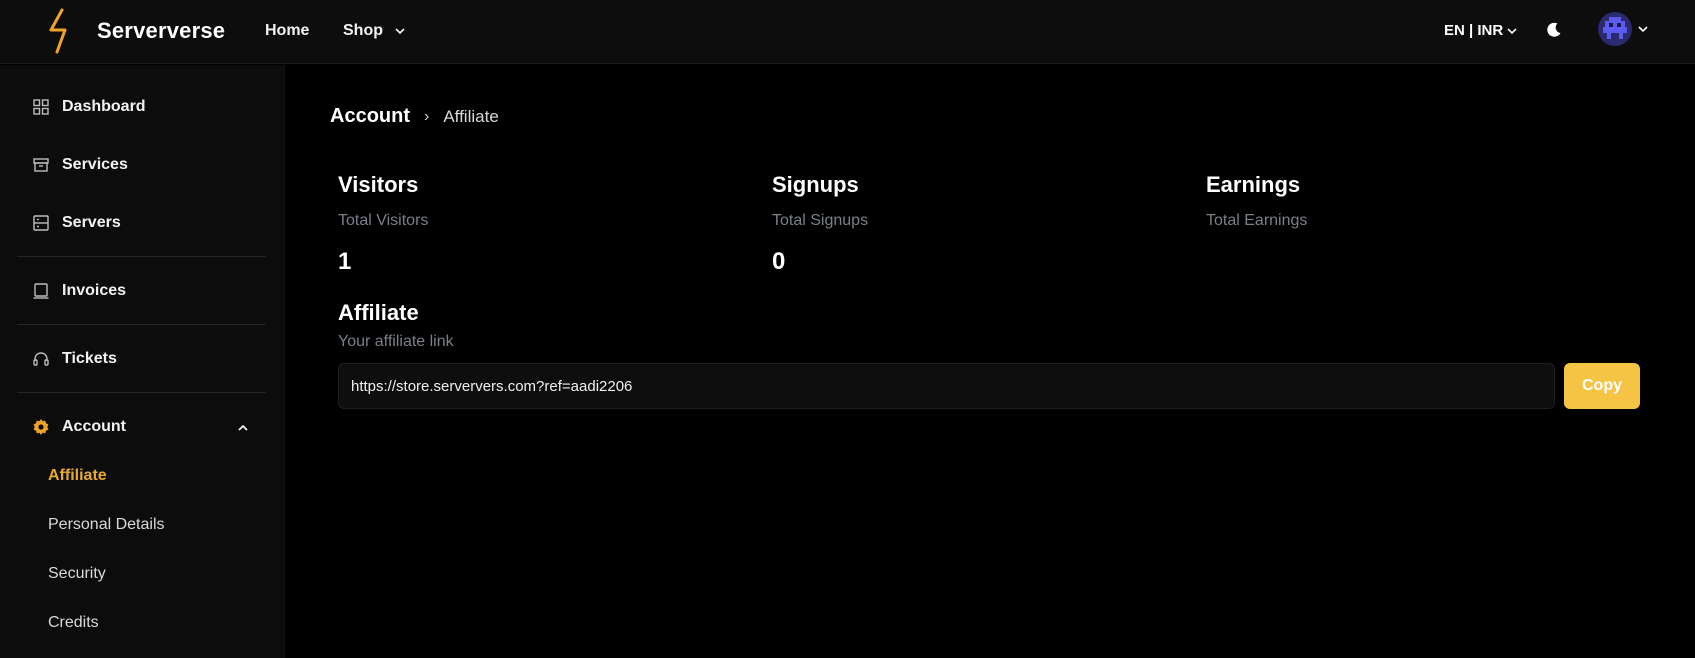 This screenshot has height=658, width=1695. Describe the element at coordinates (1253, 184) in the screenshot. I see `stat-title: Earnings` at that location.